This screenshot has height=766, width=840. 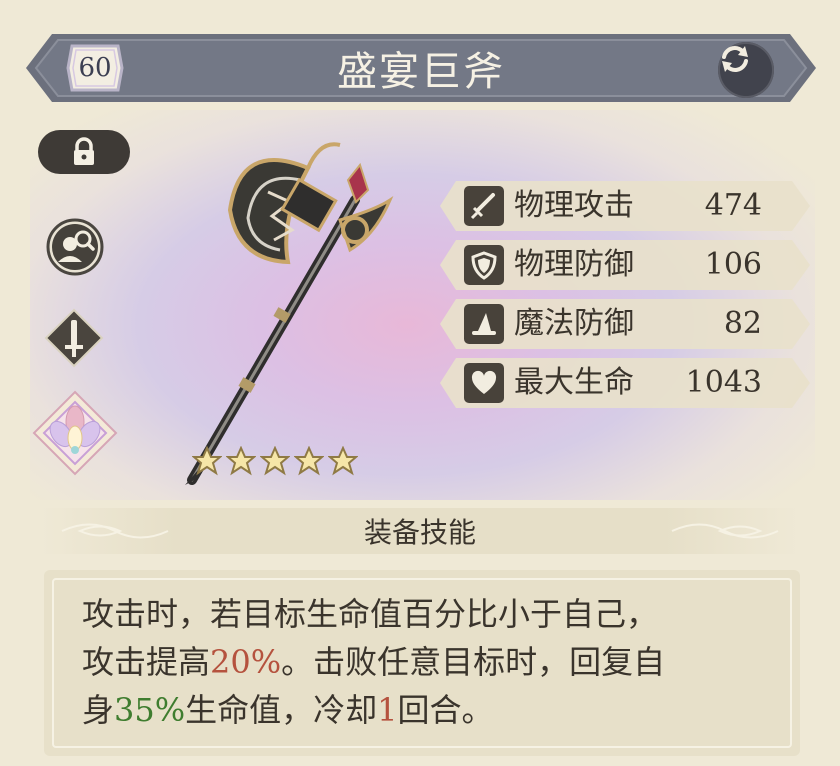 I want to click on character-search-icon, so click(x=75, y=247).